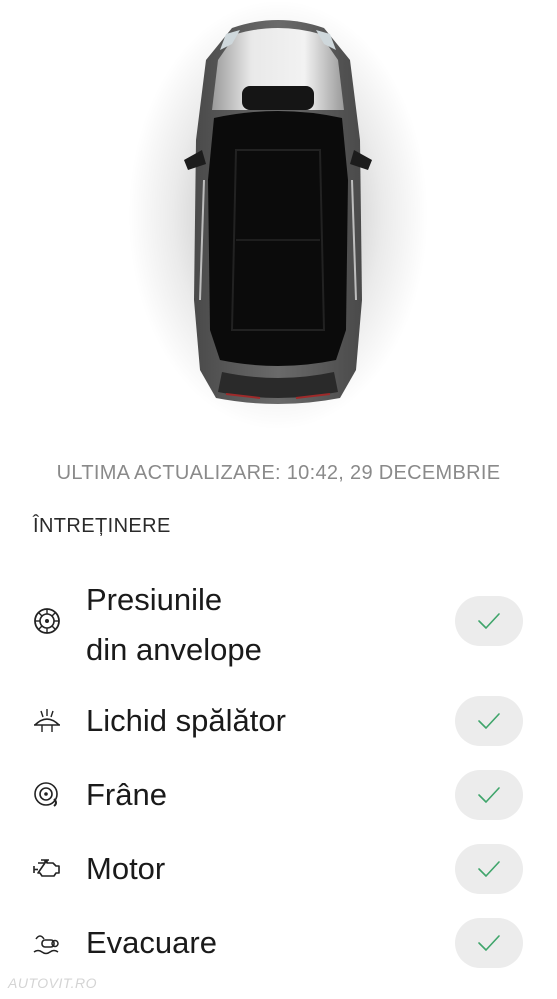  Describe the element at coordinates (47, 720) in the screenshot. I see `washer-fluid-icon` at that location.